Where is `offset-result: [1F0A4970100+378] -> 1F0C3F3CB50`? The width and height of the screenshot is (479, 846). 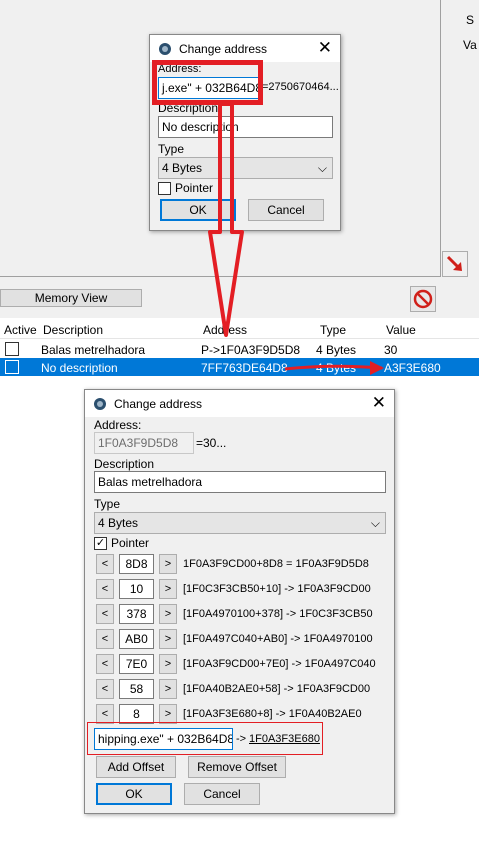 offset-result: [1F0A4970100+378] -> 1F0C3F3CB50 is located at coordinates (278, 614).